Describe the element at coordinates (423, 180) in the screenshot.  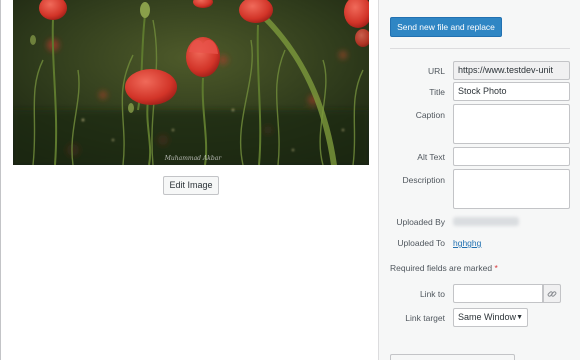
I see `description-label: Description` at that location.